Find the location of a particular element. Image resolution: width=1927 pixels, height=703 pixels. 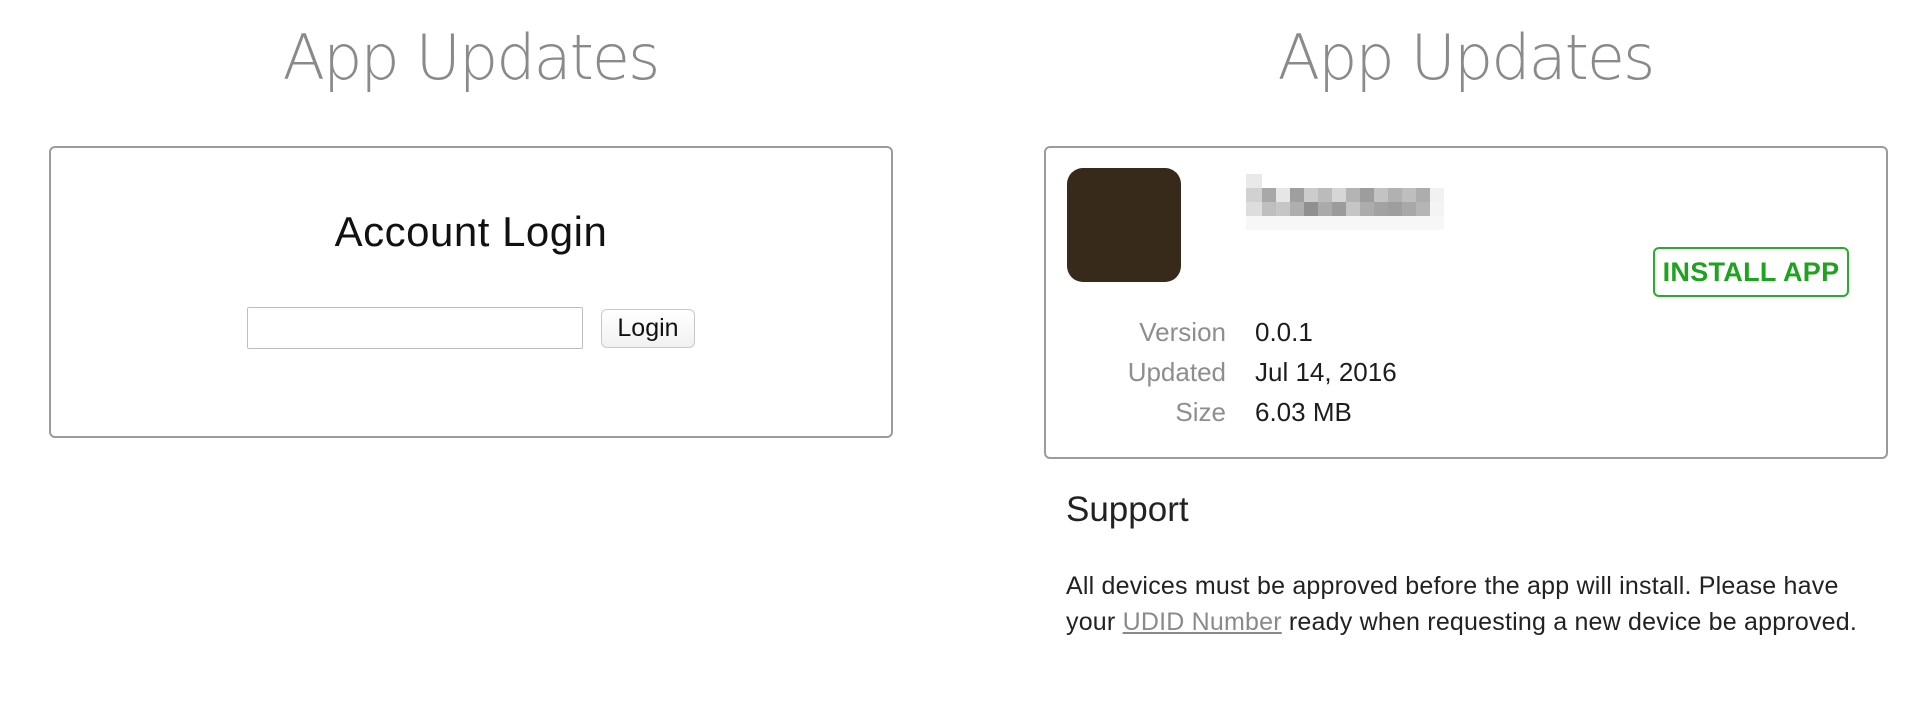

version-label: Version is located at coordinates (1182, 332).